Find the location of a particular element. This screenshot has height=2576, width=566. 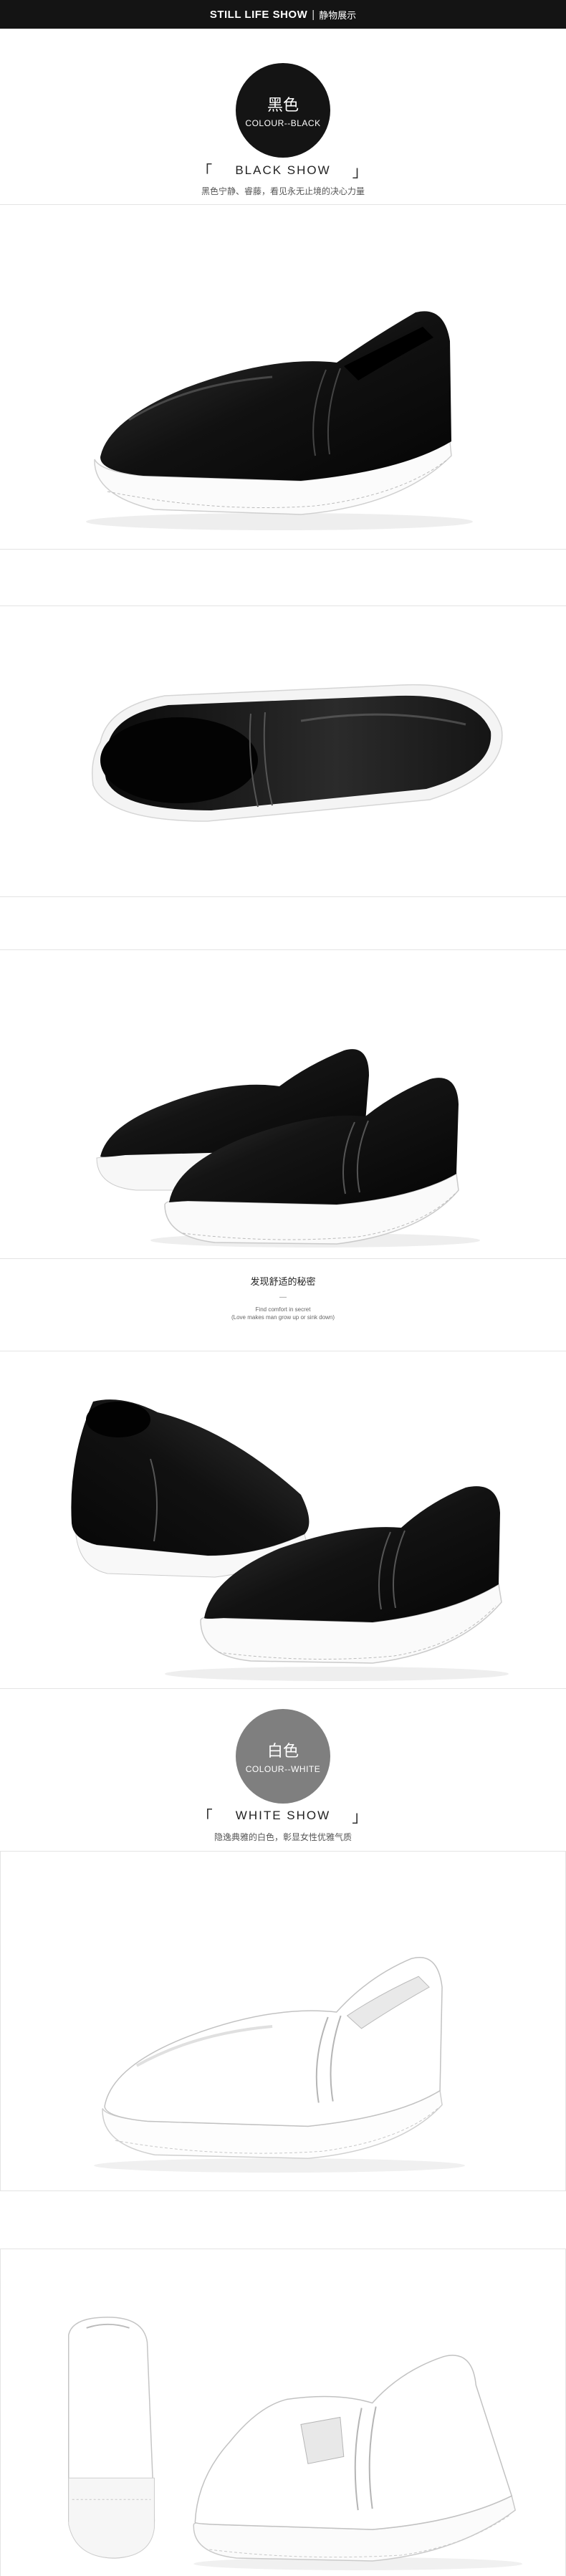

white-shoe-side-image is located at coordinates (279, 2065).